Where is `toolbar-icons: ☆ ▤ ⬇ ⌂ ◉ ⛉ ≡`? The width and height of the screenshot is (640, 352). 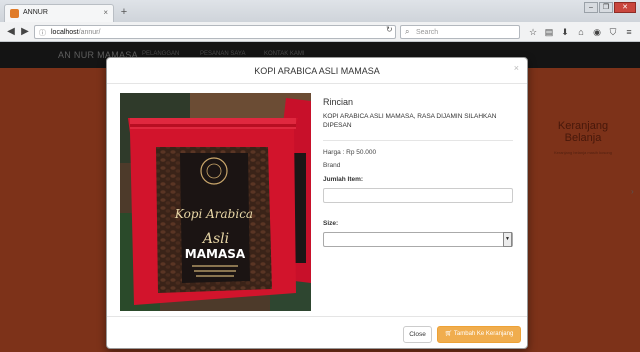 toolbar-icons: ☆ ▤ ⬇ ⌂ ◉ ⛉ ≡ is located at coordinates (581, 32).